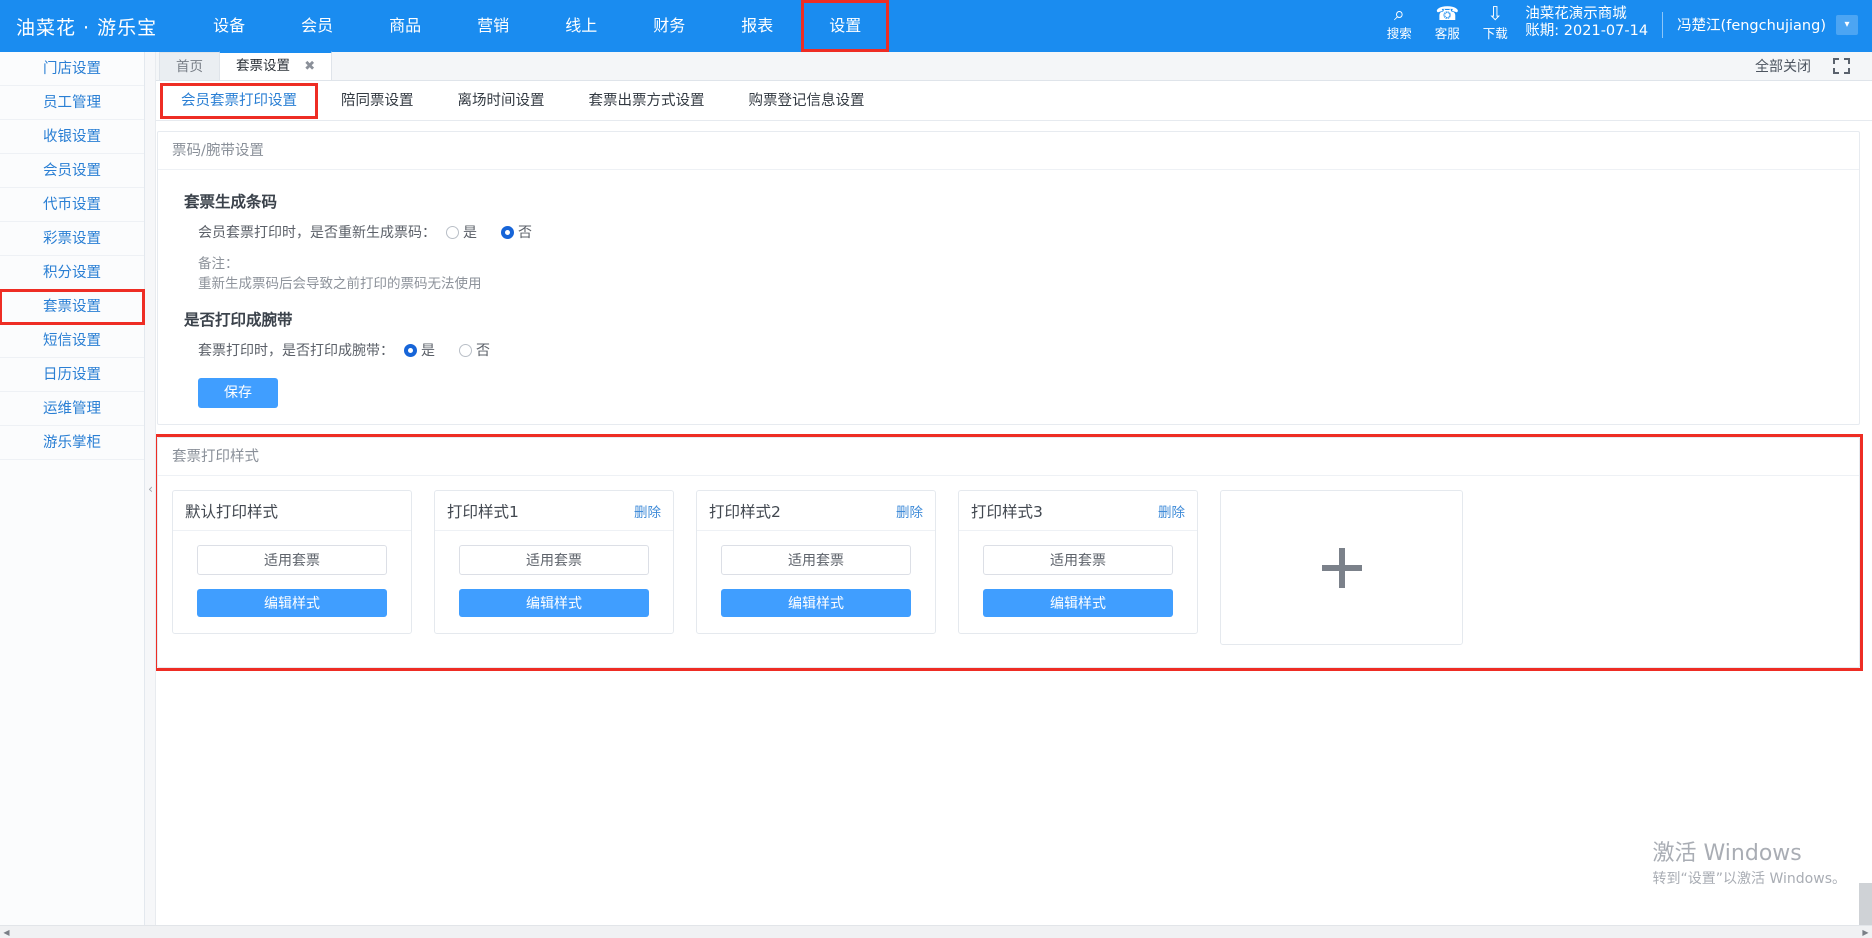 The width and height of the screenshot is (1872, 938). What do you see at coordinates (1447, 14) in the screenshot?
I see `headset-icon: ☎` at bounding box center [1447, 14].